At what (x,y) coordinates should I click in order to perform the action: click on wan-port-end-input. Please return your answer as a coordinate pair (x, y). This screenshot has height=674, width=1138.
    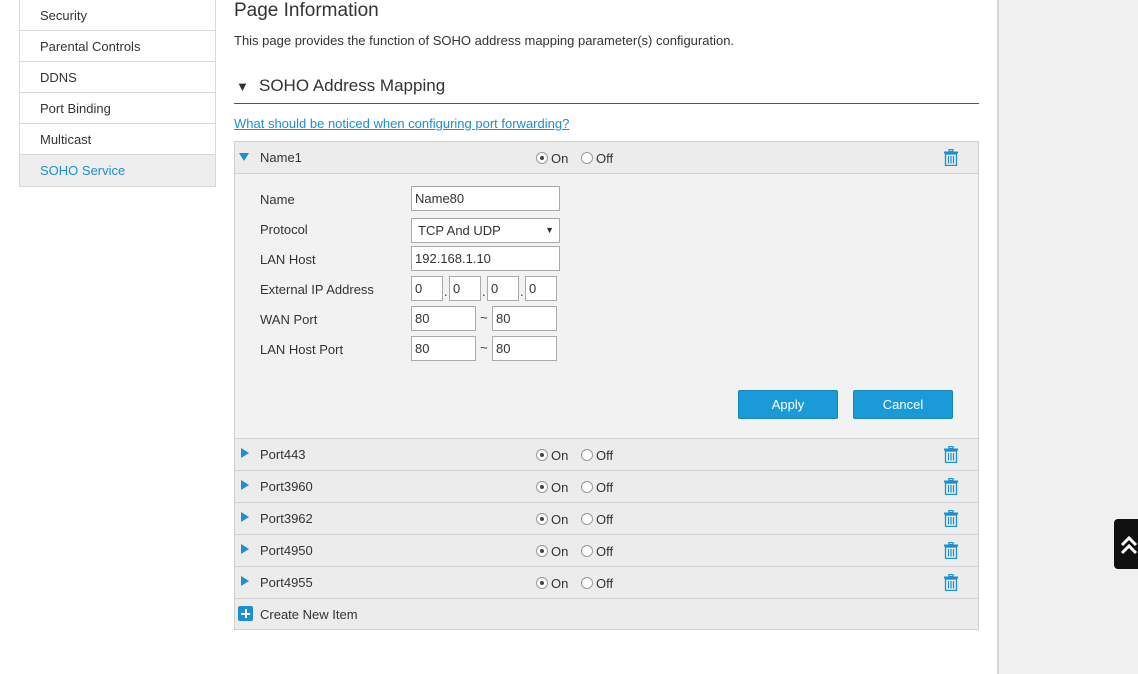
    Looking at the image, I should click on (524, 318).